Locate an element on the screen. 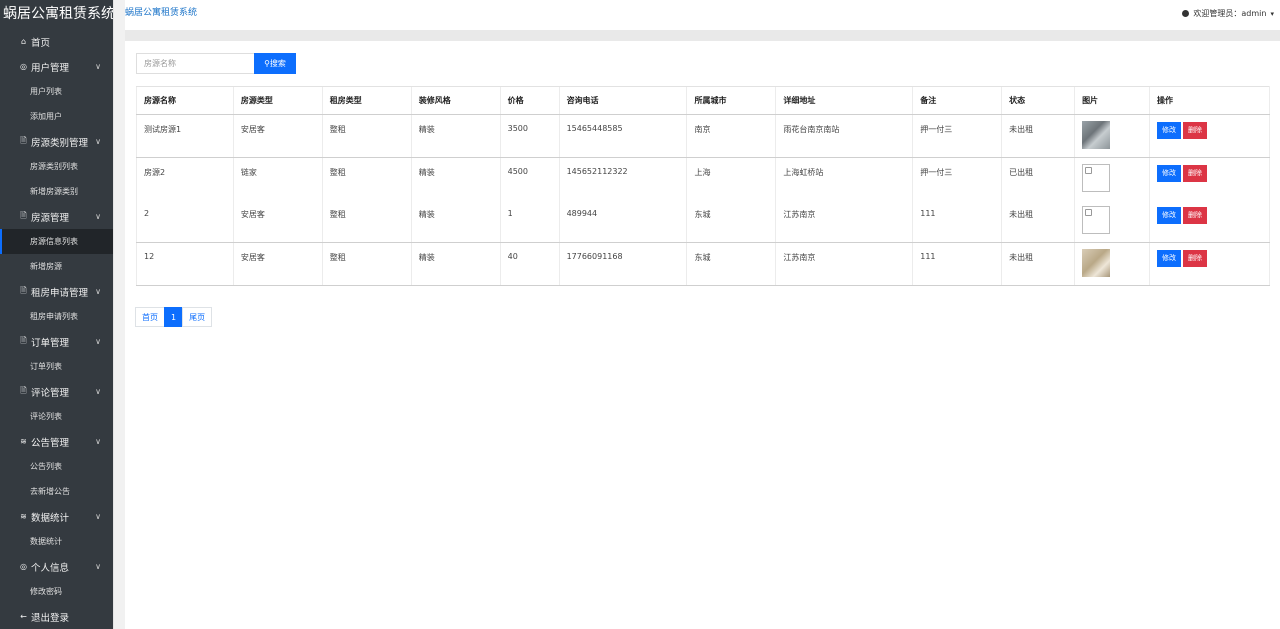 Image resolution: width=1280 pixels, height=629 pixels. sidebar-group-rent-apply: 🗎 租房申请管理 ∨ is located at coordinates (56, 291).